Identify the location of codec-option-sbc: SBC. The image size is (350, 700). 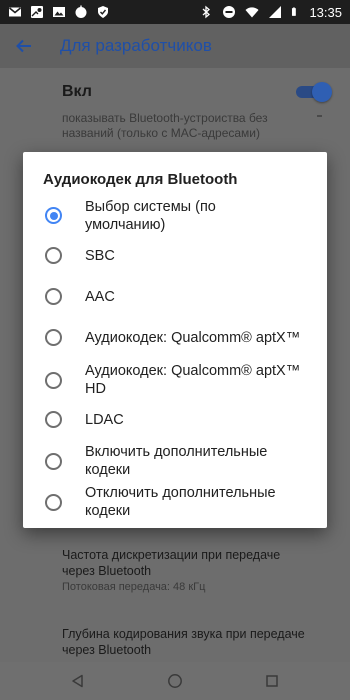
(175, 256).